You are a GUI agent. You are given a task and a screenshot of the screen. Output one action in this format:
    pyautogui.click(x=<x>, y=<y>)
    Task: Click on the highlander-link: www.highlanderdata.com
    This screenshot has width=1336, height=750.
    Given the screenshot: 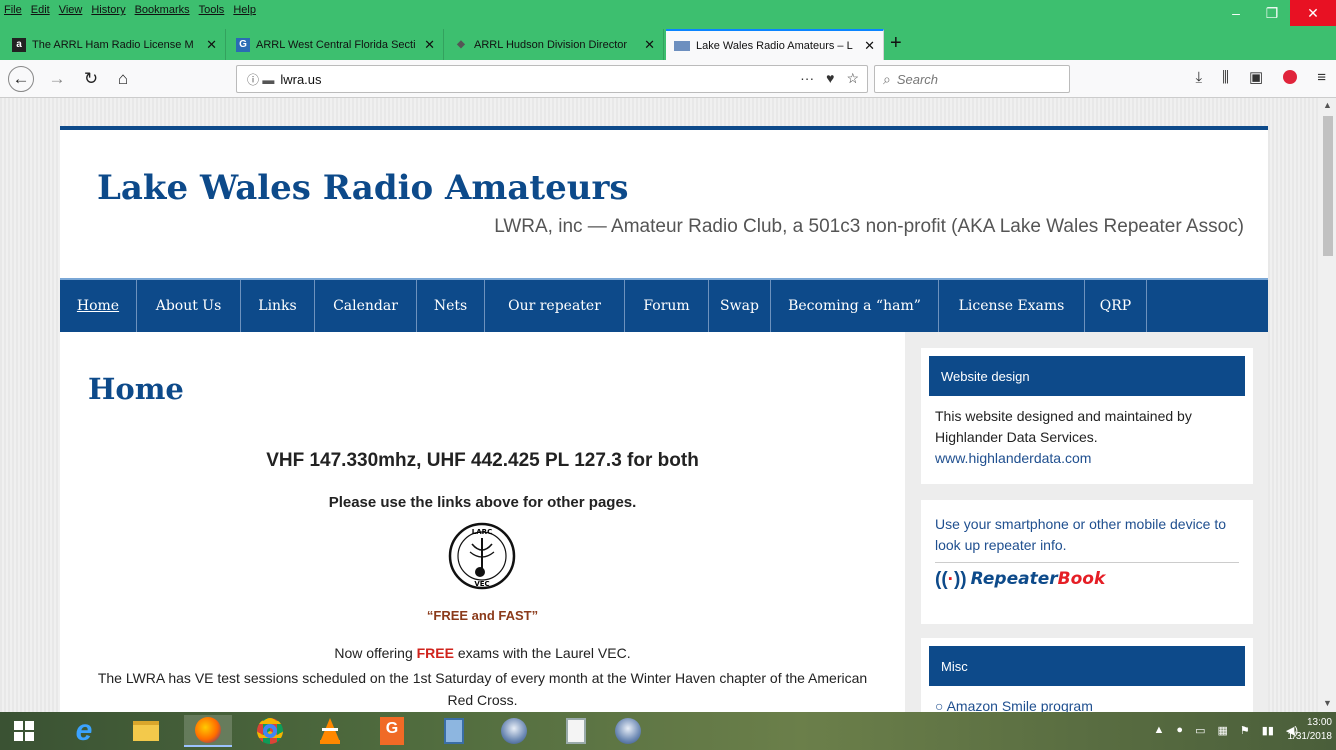 What is the action you would take?
    pyautogui.click(x=1087, y=458)
    